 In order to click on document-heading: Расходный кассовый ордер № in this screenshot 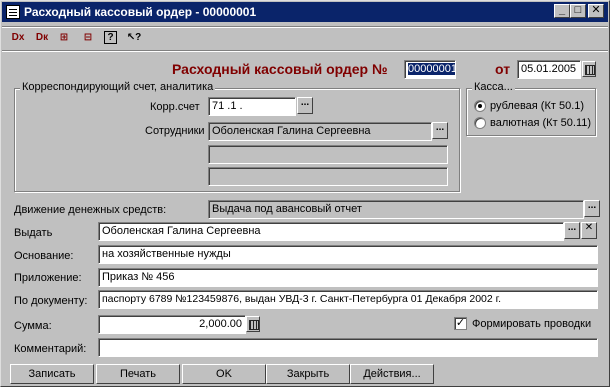, I will do `click(280, 69)`.